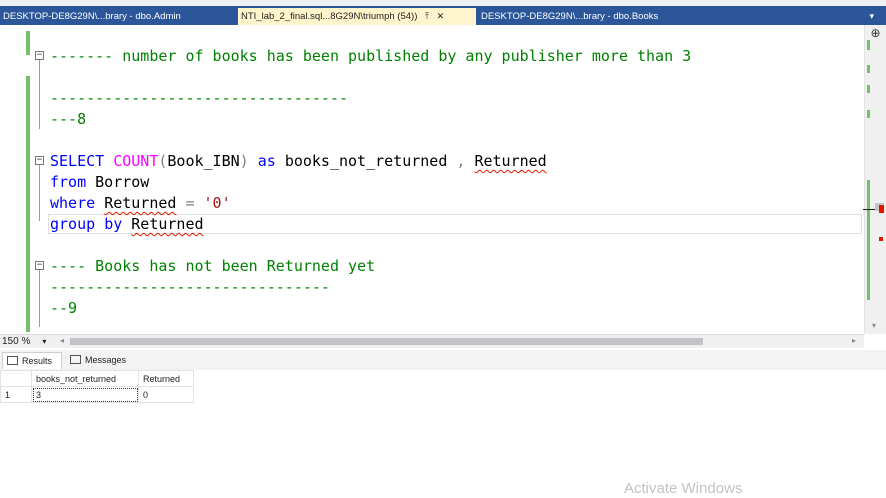  What do you see at coordinates (136, 161) in the screenshot?
I see `function-count: COUNT` at bounding box center [136, 161].